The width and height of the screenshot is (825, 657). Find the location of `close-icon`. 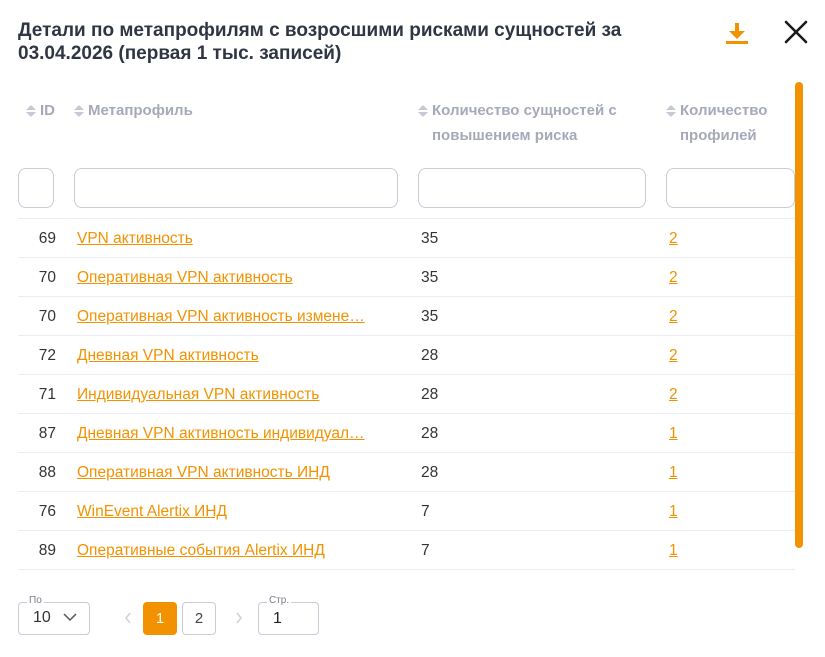

close-icon is located at coordinates (796, 32).